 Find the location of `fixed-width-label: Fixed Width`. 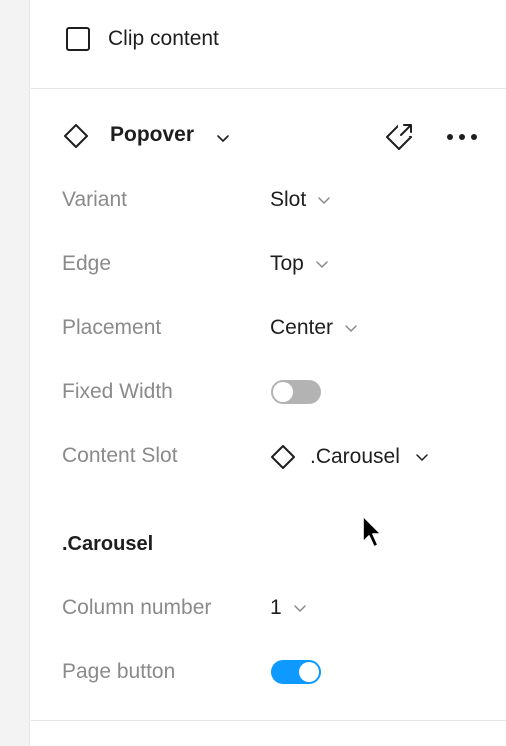

fixed-width-label: Fixed Width is located at coordinates (117, 391).